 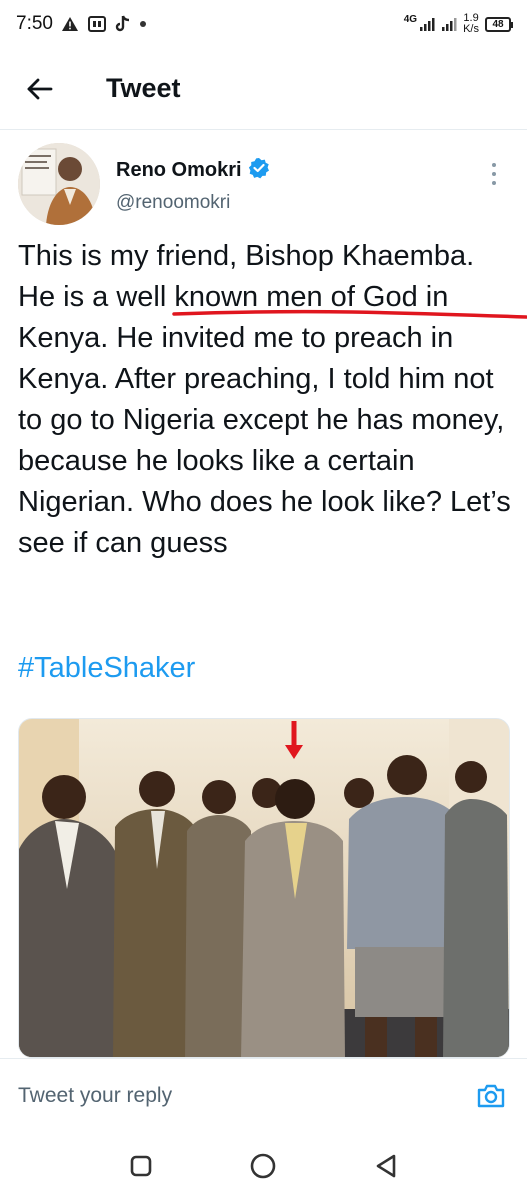 What do you see at coordinates (268, 188) in the screenshot?
I see `tweet-author: Reno Omokri @renoomokri` at bounding box center [268, 188].